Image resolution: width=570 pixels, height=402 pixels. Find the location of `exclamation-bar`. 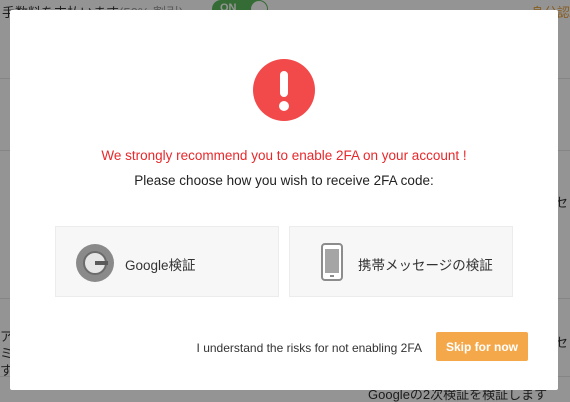

exclamation-bar is located at coordinates (284, 84).